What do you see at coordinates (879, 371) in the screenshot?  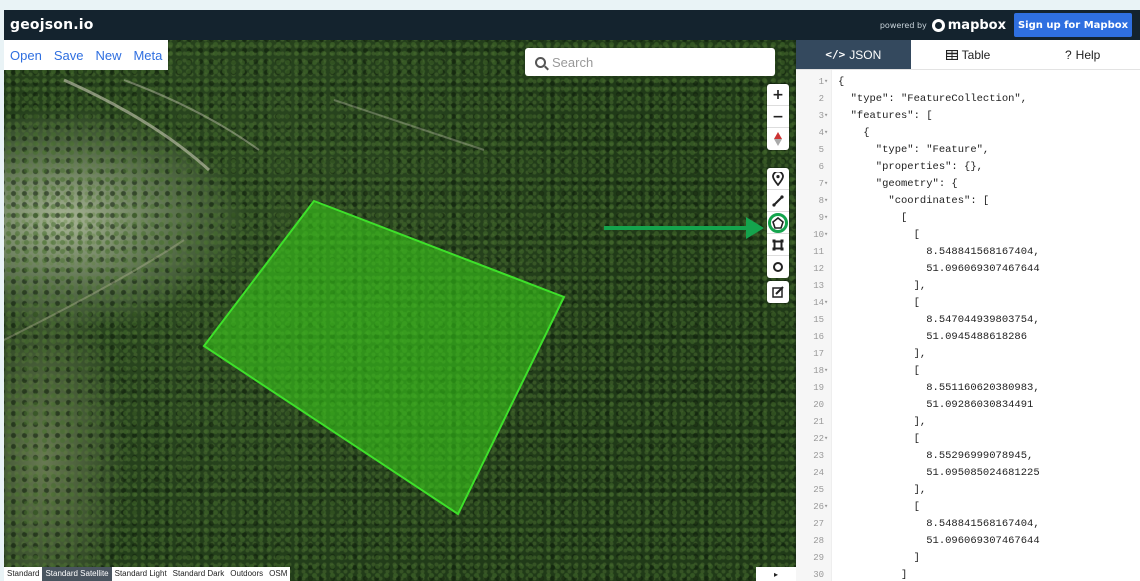 I see `code-text: [` at bounding box center [879, 371].